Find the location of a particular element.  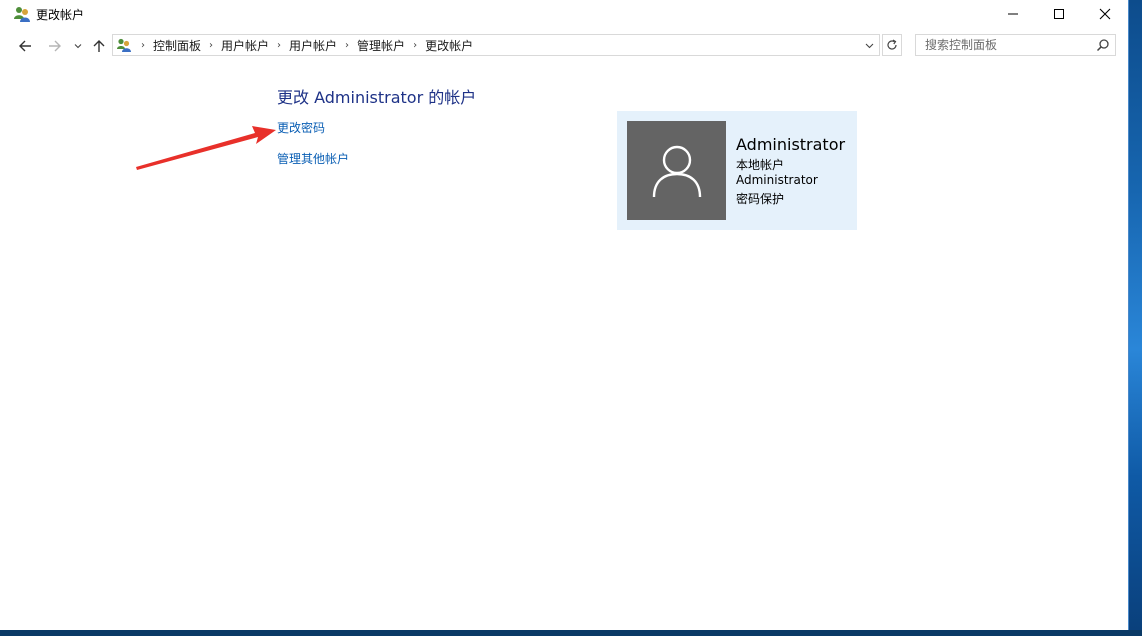

address-bar: › 控制面板 › 用户帐户 › 用户帐户 › 管理帐户 › 更改帐户 is located at coordinates (496, 45).